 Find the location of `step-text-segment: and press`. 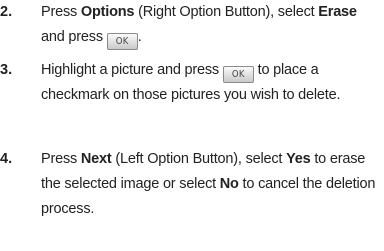

step-text-segment: and press is located at coordinates (74, 37).